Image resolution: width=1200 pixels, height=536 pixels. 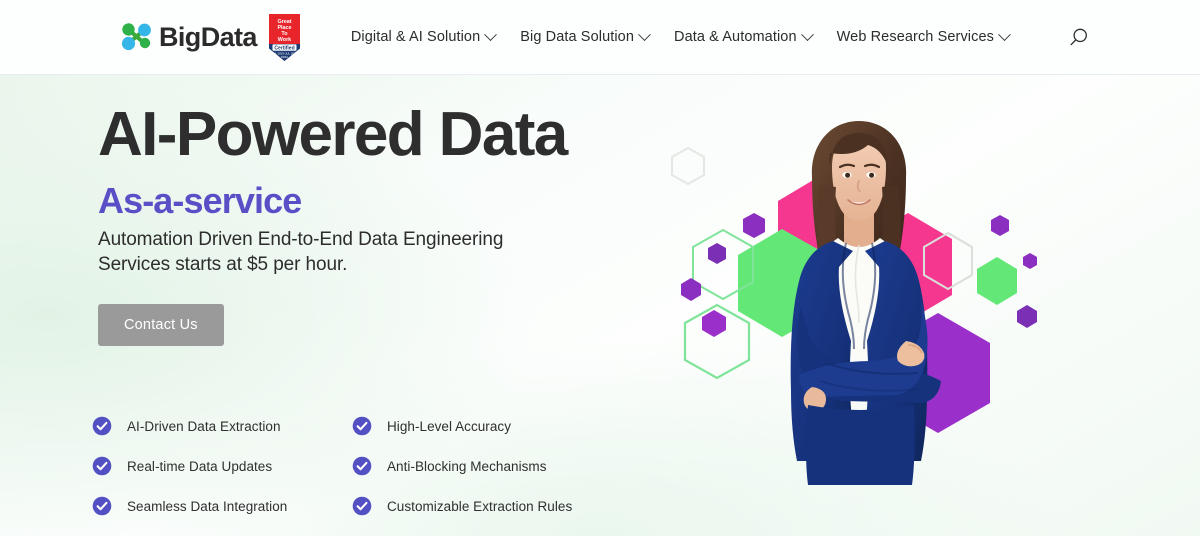 What do you see at coordinates (577, 37) in the screenshot?
I see `nav-label: Big Data Solution` at bounding box center [577, 37].